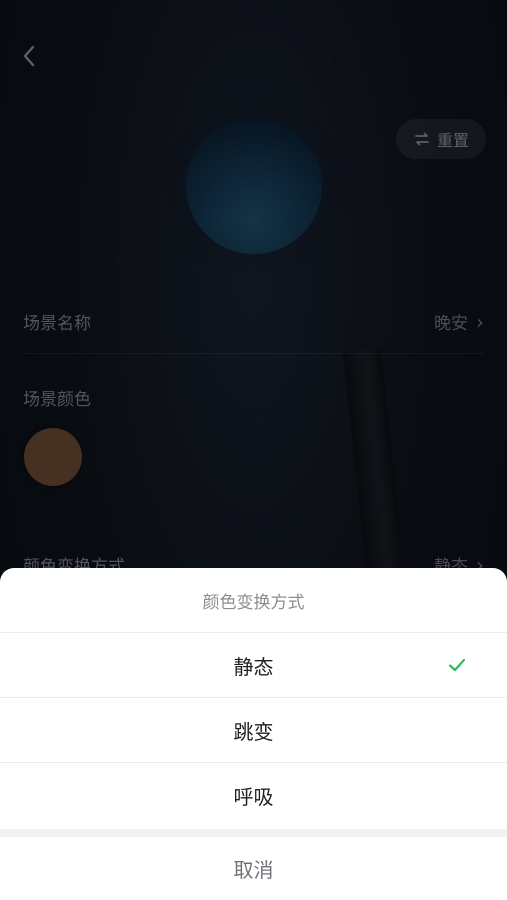 The image size is (507, 900). I want to click on cancel-button: 取消, so click(253, 868).